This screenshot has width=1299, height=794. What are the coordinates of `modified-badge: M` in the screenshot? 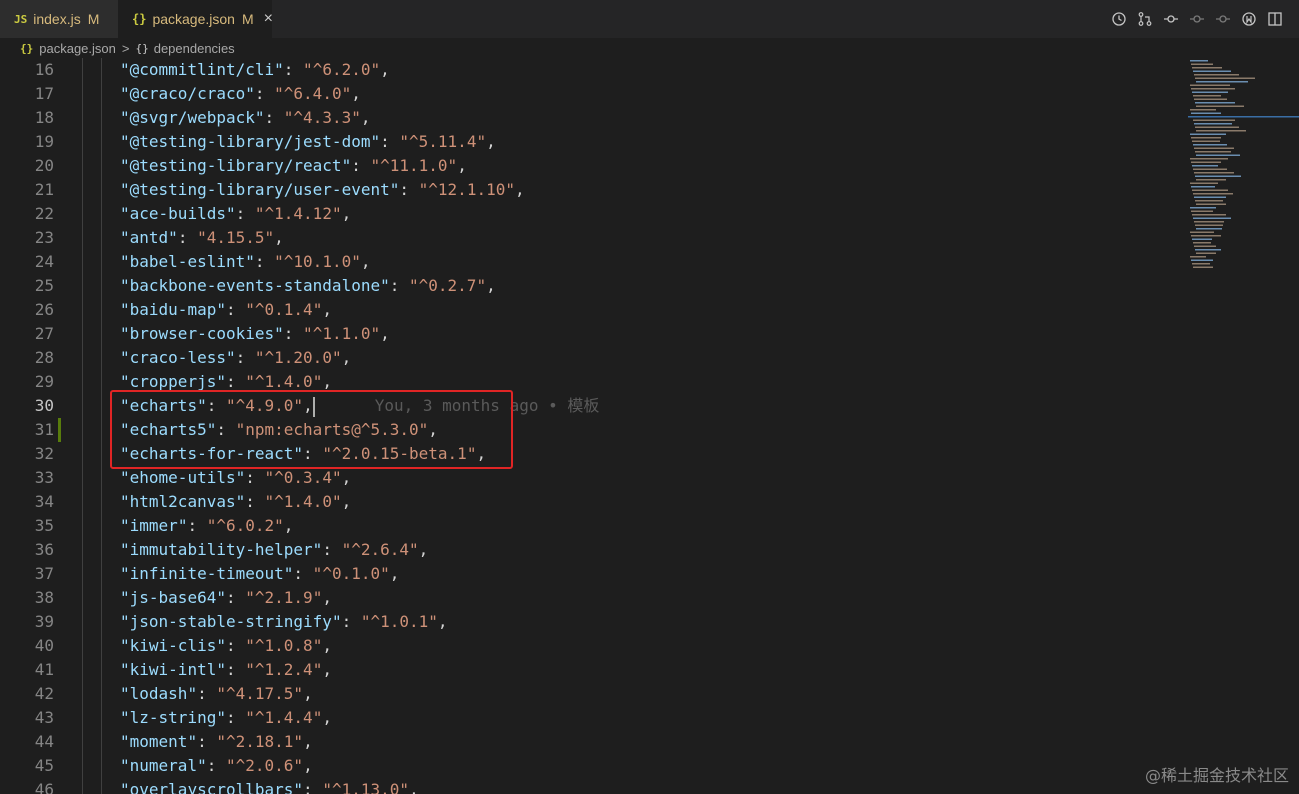 It's located at (247, 19).